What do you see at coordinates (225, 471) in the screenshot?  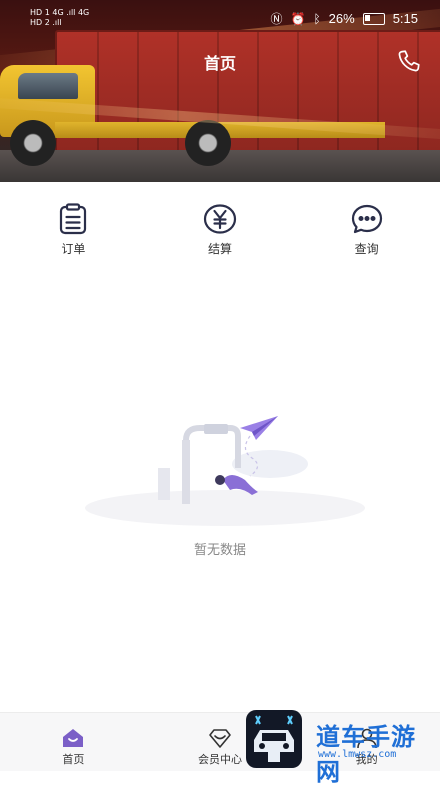 I see `empty-illustration` at bounding box center [225, 471].